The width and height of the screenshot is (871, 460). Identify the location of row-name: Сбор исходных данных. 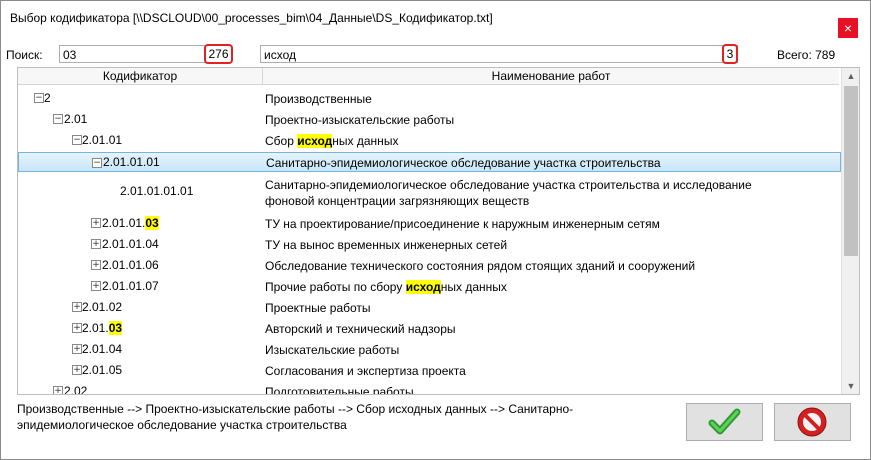
(332, 141).